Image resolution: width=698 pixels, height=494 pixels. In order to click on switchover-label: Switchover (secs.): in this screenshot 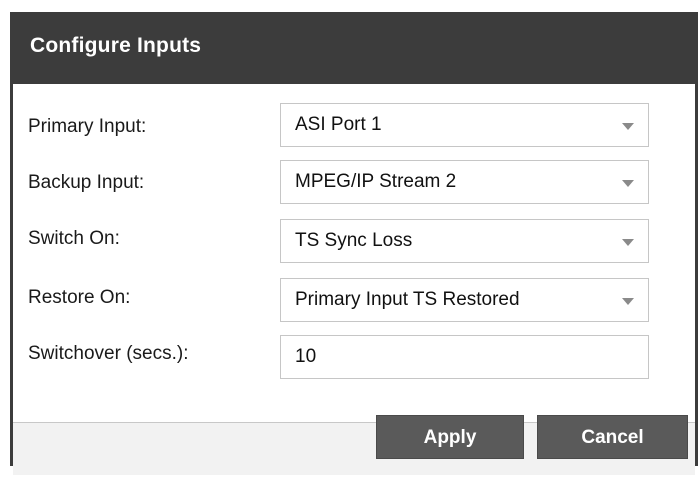, I will do `click(108, 353)`.